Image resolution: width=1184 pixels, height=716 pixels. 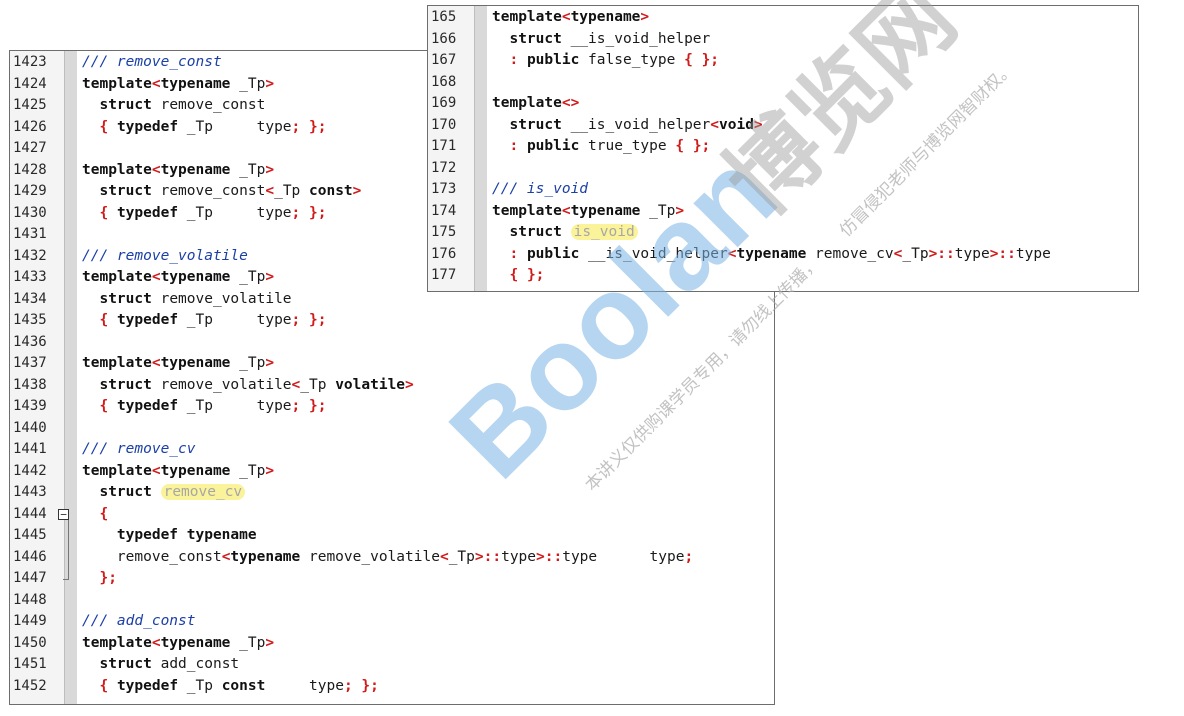 What do you see at coordinates (444, 38) in the screenshot?
I see `line-number: 166` at bounding box center [444, 38].